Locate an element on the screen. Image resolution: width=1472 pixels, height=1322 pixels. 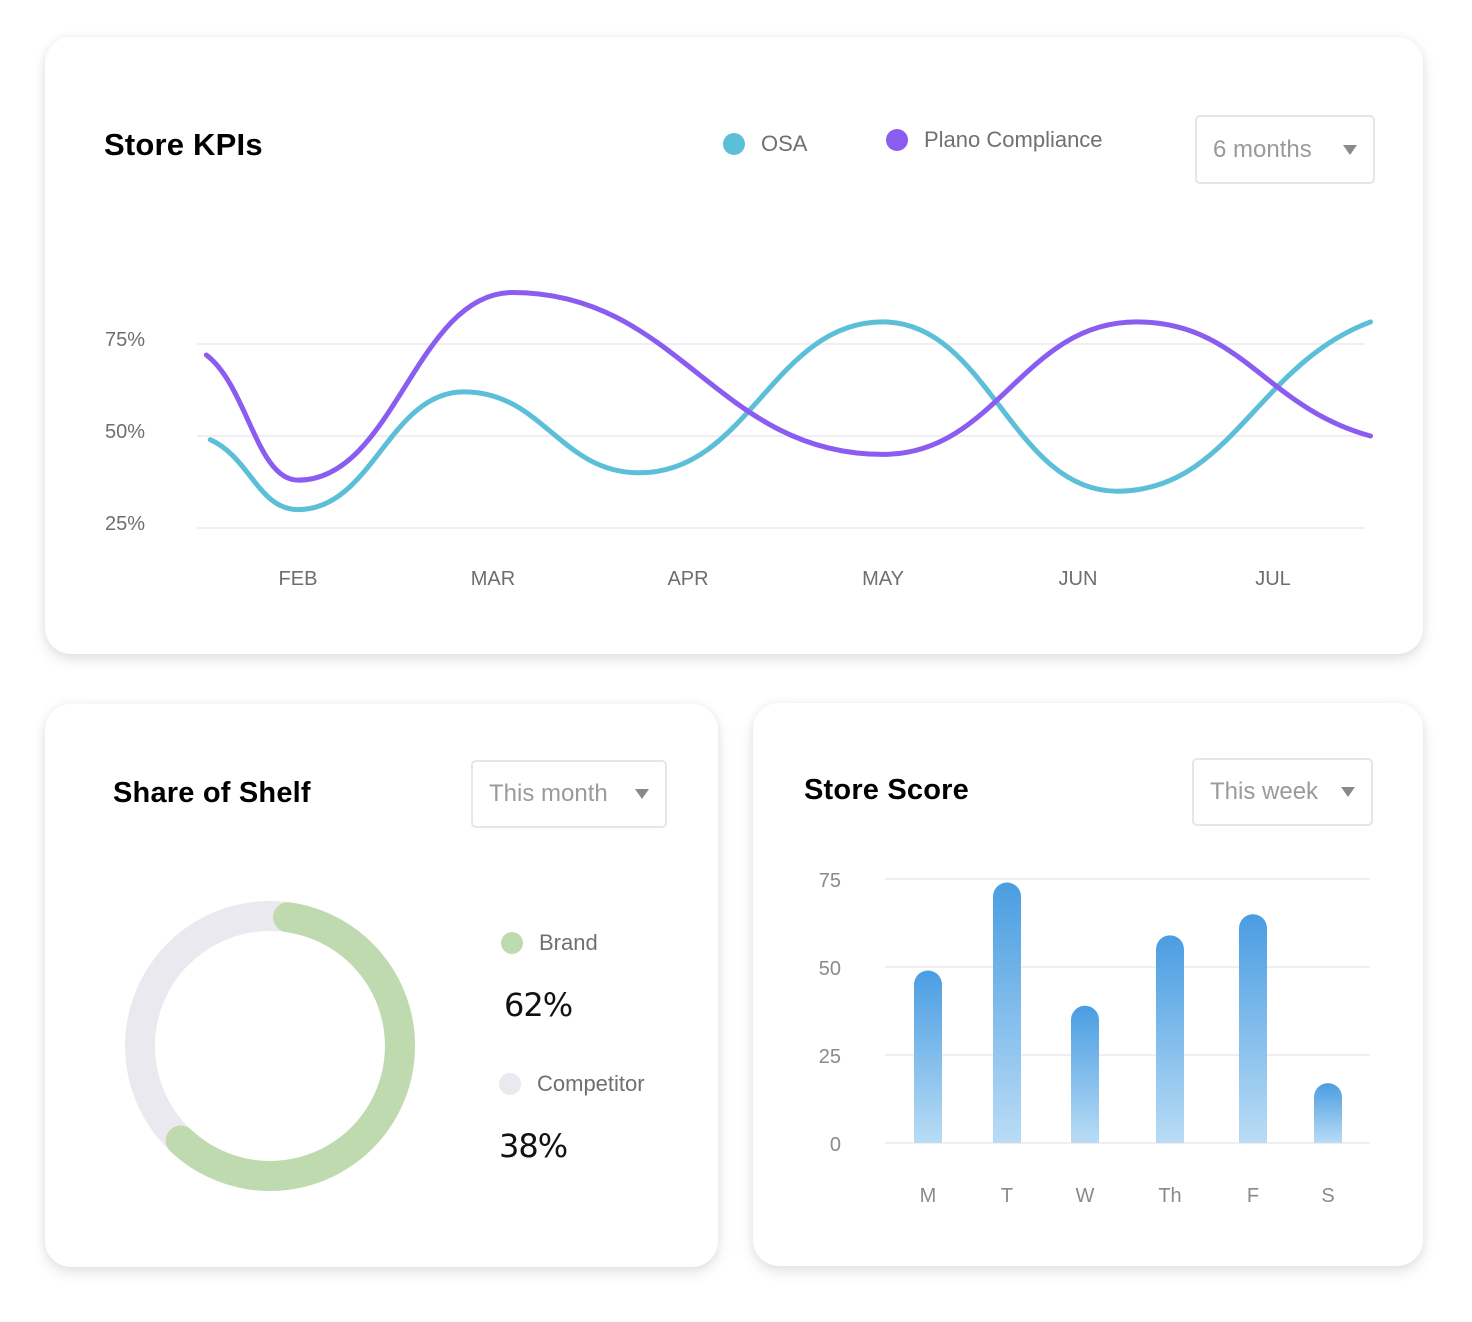
x-tick-label: T is located at coordinates (1007, 1196).